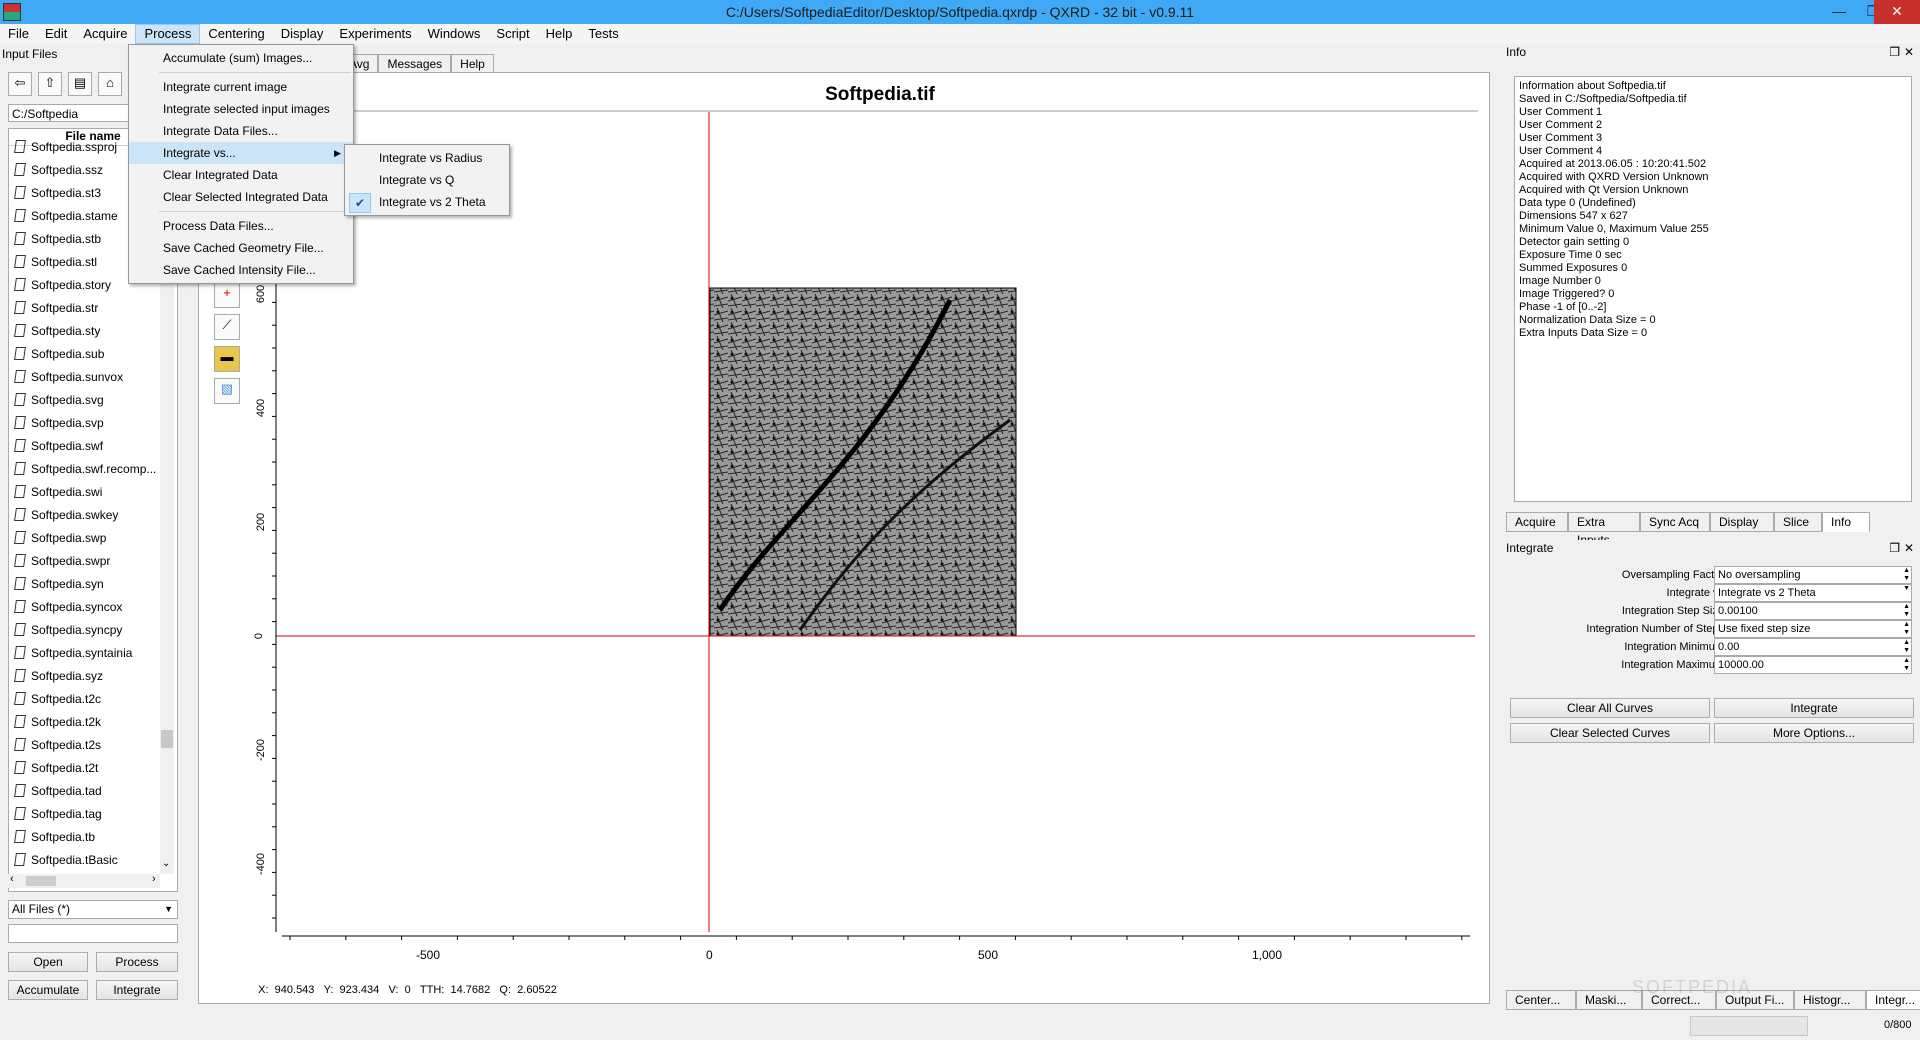 Image resolution: width=1920 pixels, height=1040 pixels. I want to click on file-list-item: Softpedia.t2c, so click(93, 699).